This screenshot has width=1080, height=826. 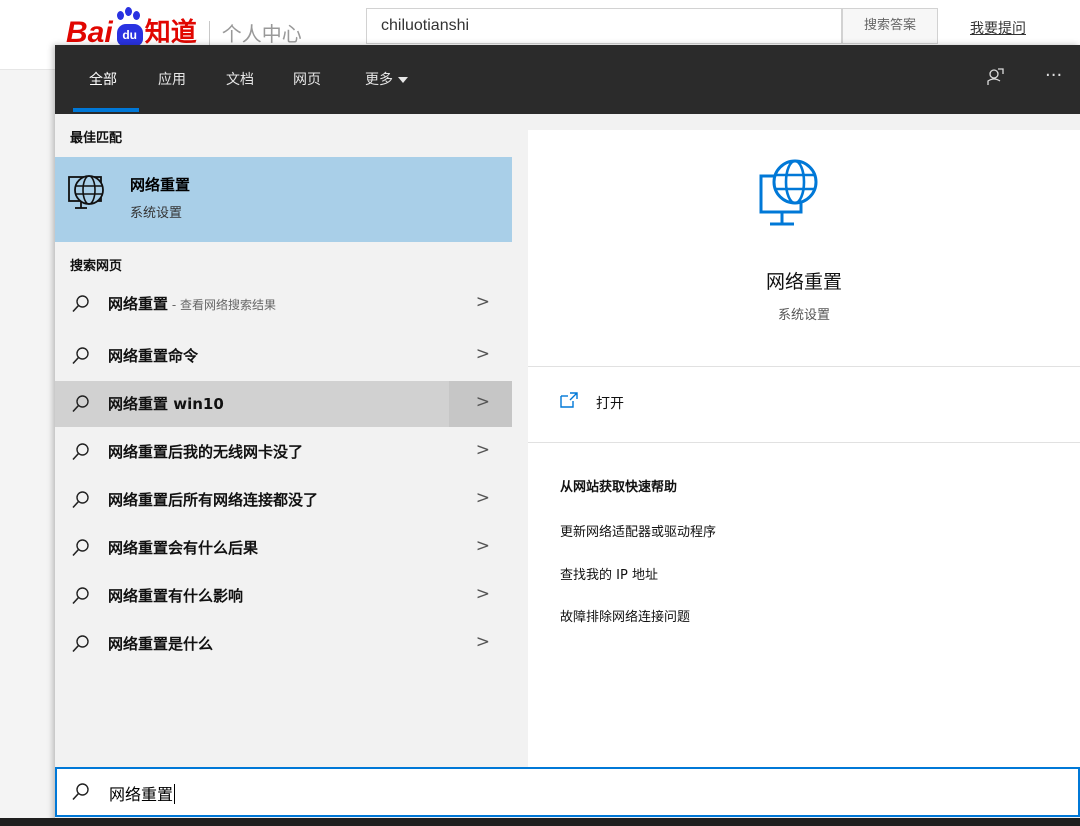 I want to click on more-options-icon: ···, so click(x=1053, y=75).